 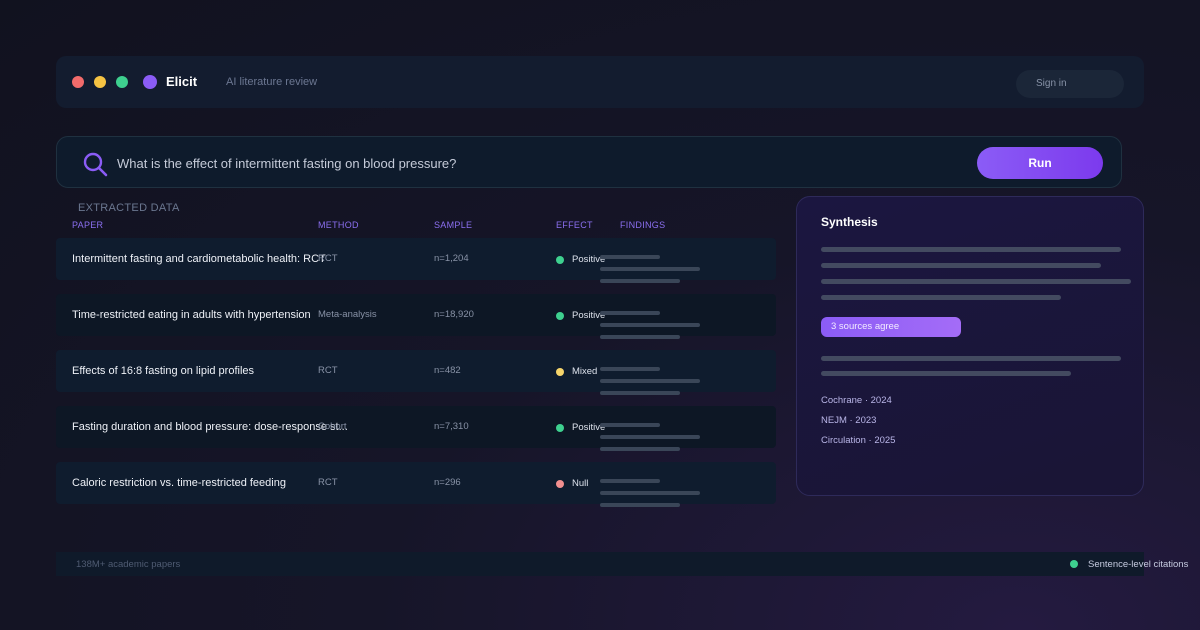 What do you see at coordinates (1070, 84) in the screenshot?
I see `sign-in-button: Sign in` at bounding box center [1070, 84].